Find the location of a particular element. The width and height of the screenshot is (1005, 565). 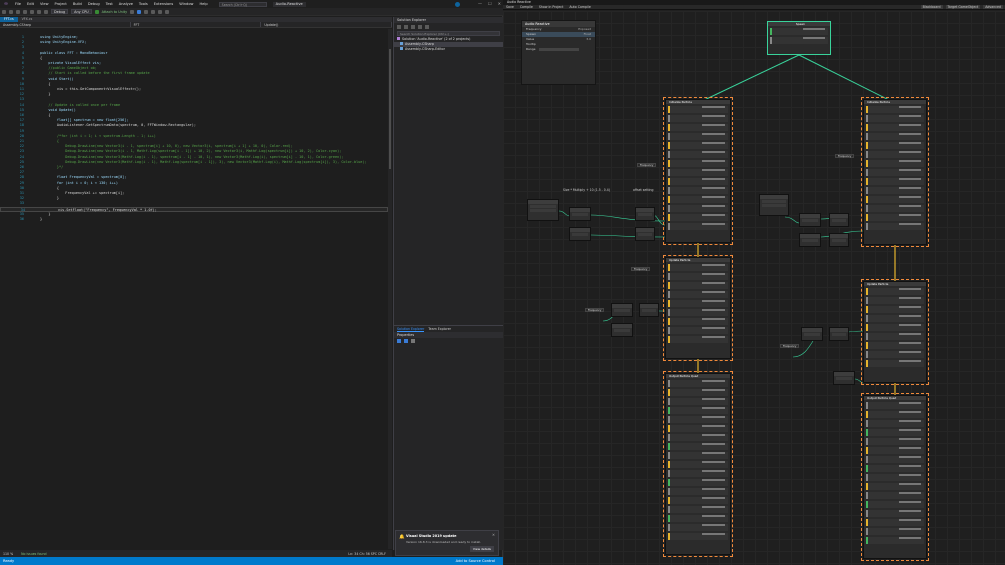

update-particle-context: Update Particle is located at coordinates (698, 308).